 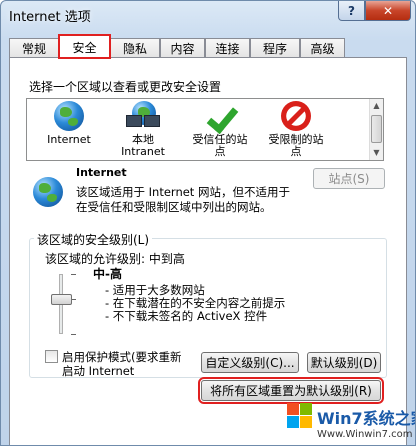 I want to click on scroll-down-icon: ▼, so click(x=376, y=153).